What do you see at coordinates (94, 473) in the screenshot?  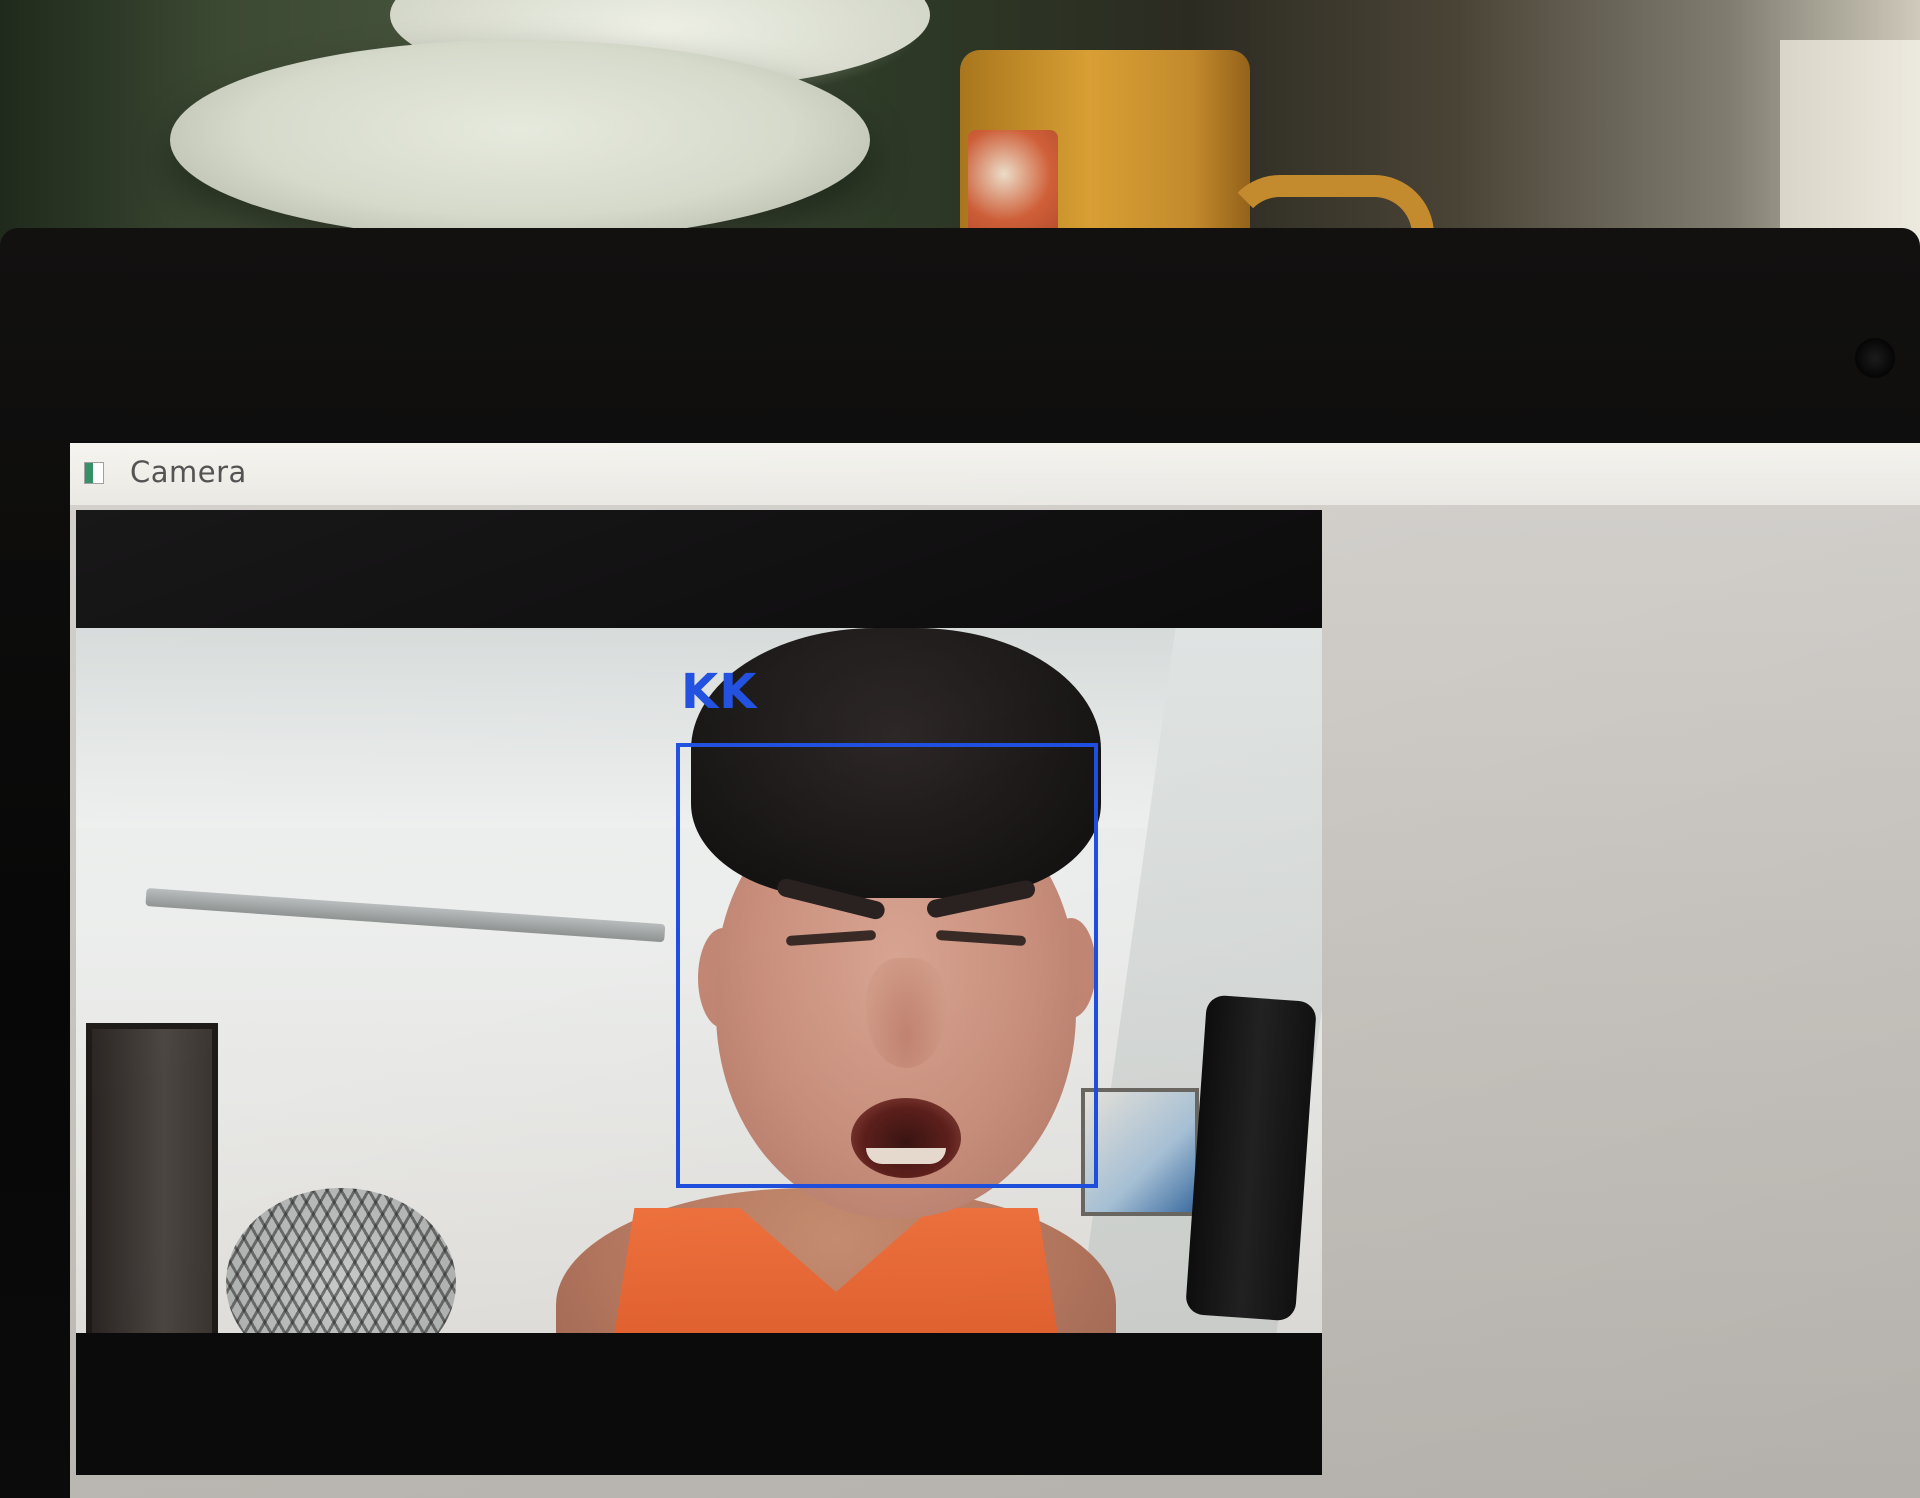 I see `app-window-icon` at bounding box center [94, 473].